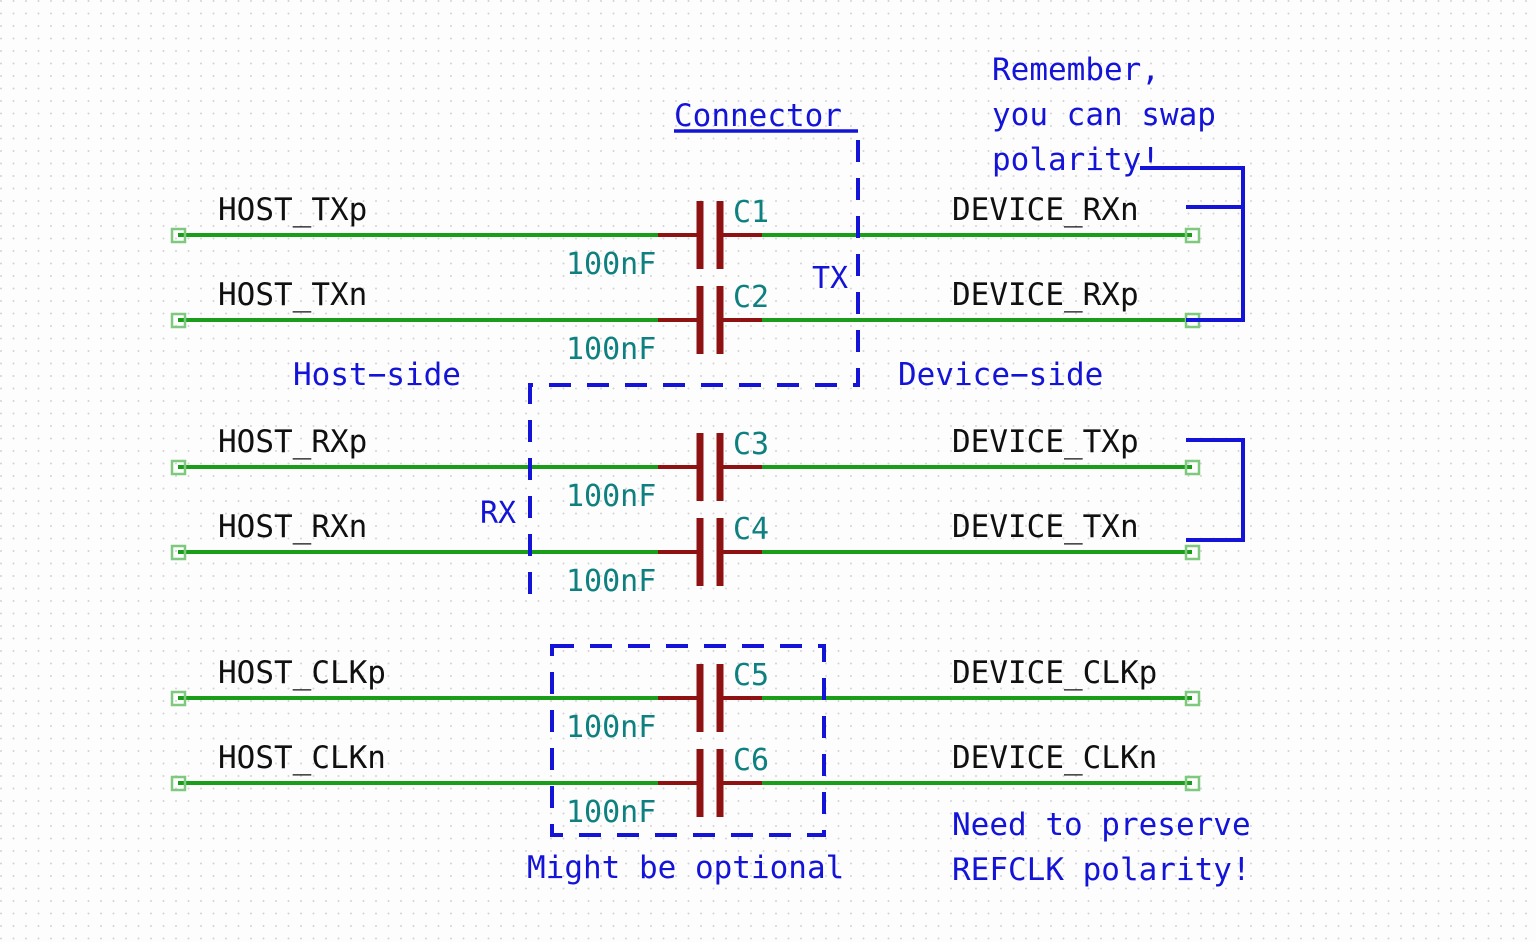 This screenshot has height=942, width=1536. I want to click on capacitor-designators: C1 C2 C3 C4 C5 C6, so click(751, 486).